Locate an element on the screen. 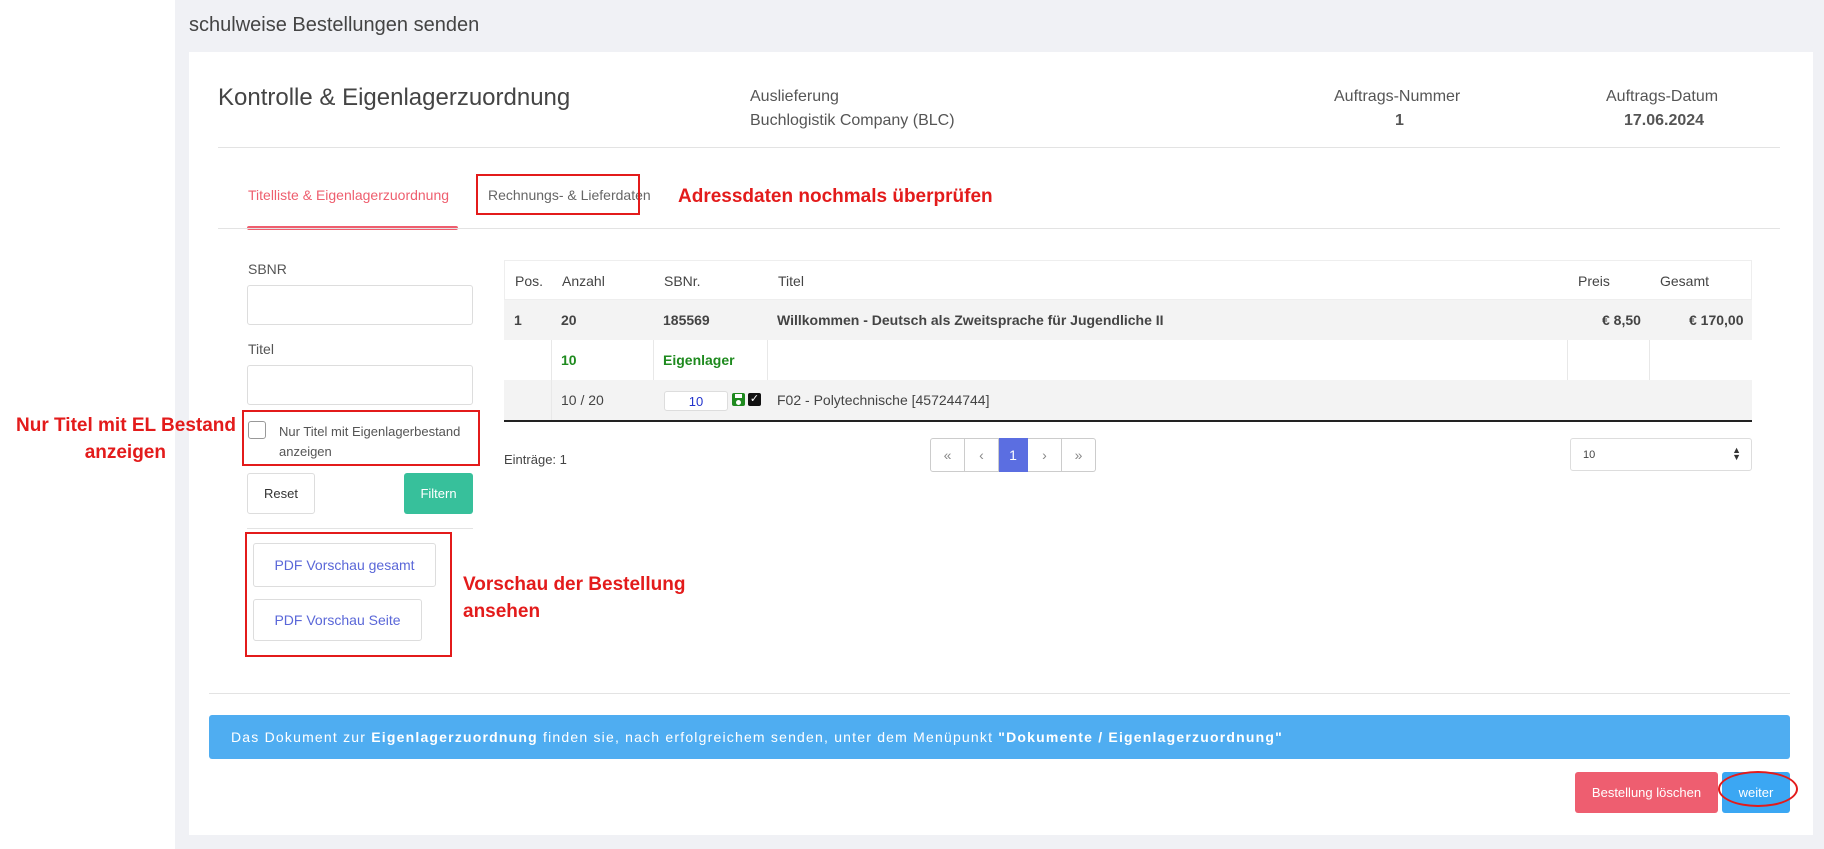 The height and width of the screenshot is (849, 1824). annotation-address: Adressdaten nochmals überprüfen is located at coordinates (835, 196).